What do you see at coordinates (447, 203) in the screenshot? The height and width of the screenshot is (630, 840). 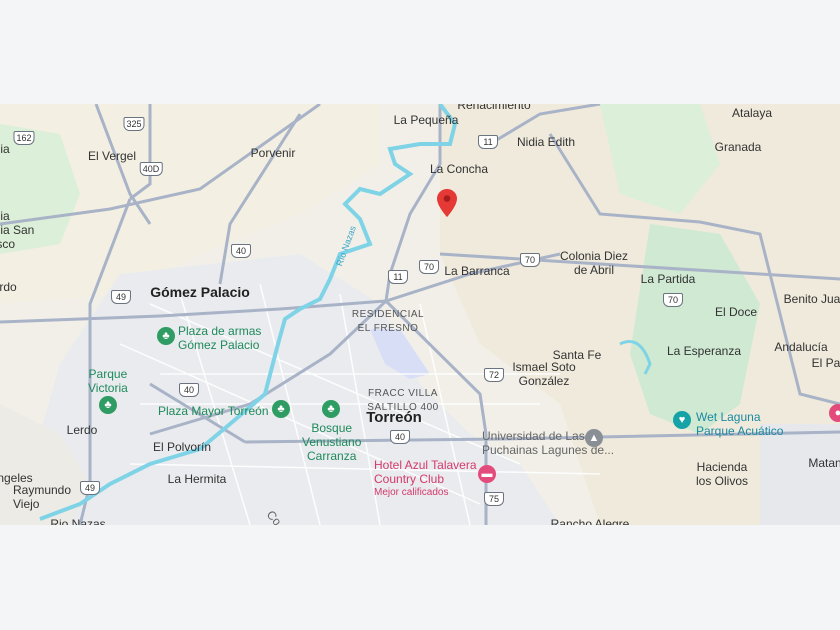 I see `pin-shape` at bounding box center [447, 203].